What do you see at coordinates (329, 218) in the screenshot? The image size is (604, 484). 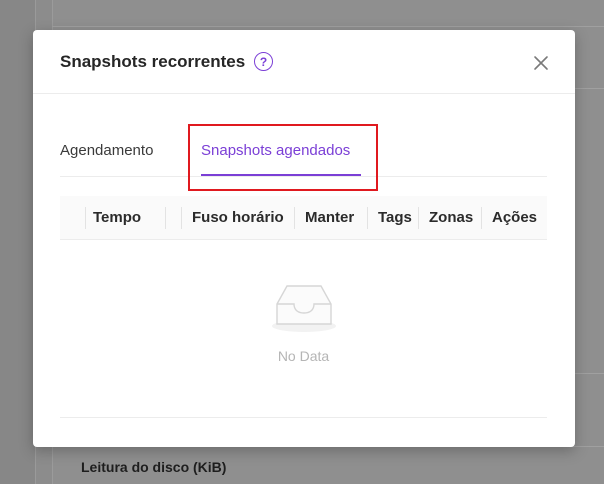 I see `column-header-manter: Manter` at bounding box center [329, 218].